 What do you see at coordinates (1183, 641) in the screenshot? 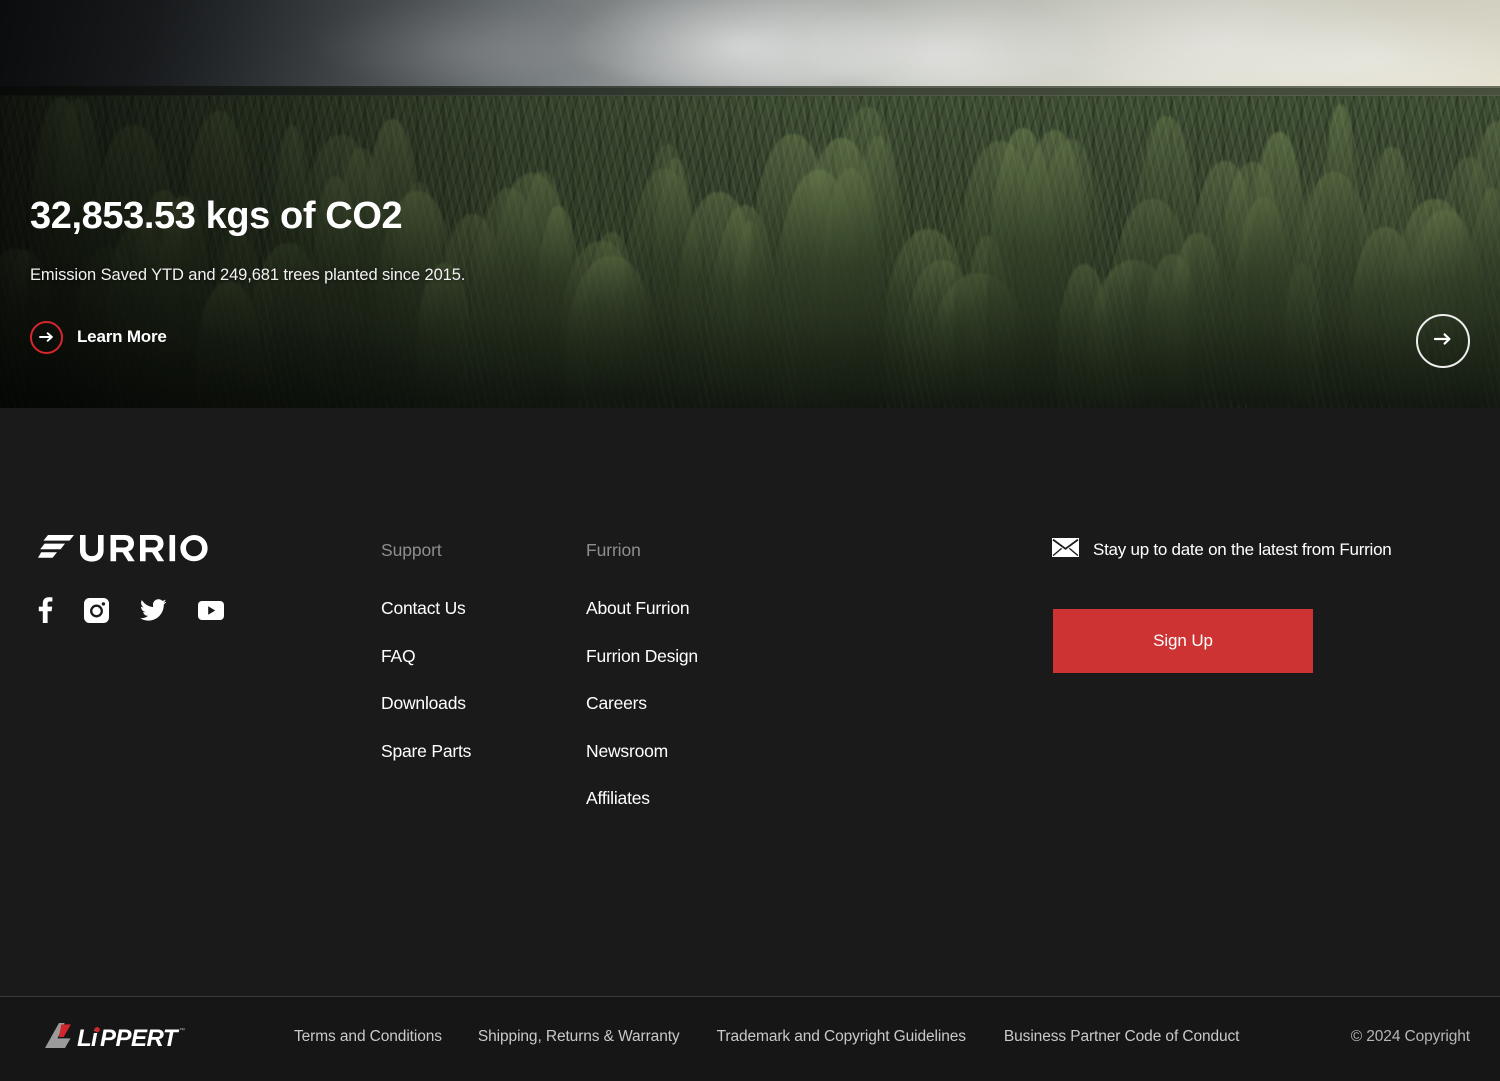
I see `sign-up-button: Sign Up` at bounding box center [1183, 641].